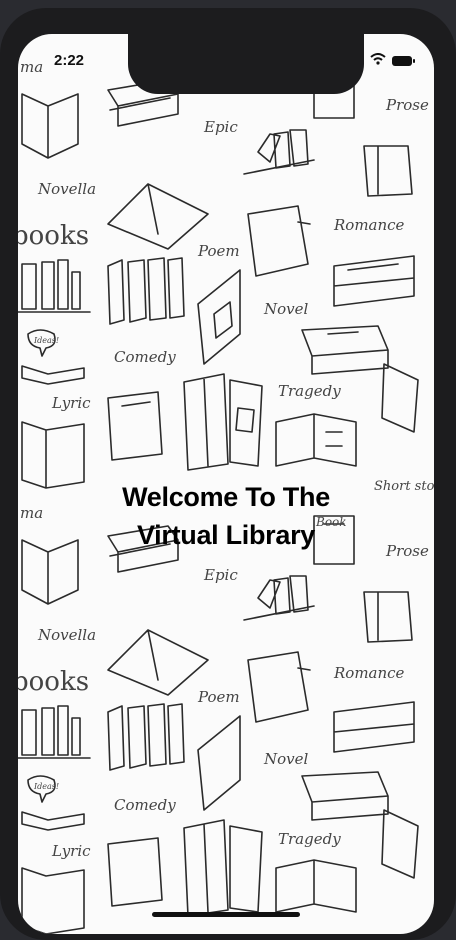  What do you see at coordinates (218, 251) in the screenshot?
I see `doodle-word-poem: Poem` at bounding box center [218, 251].